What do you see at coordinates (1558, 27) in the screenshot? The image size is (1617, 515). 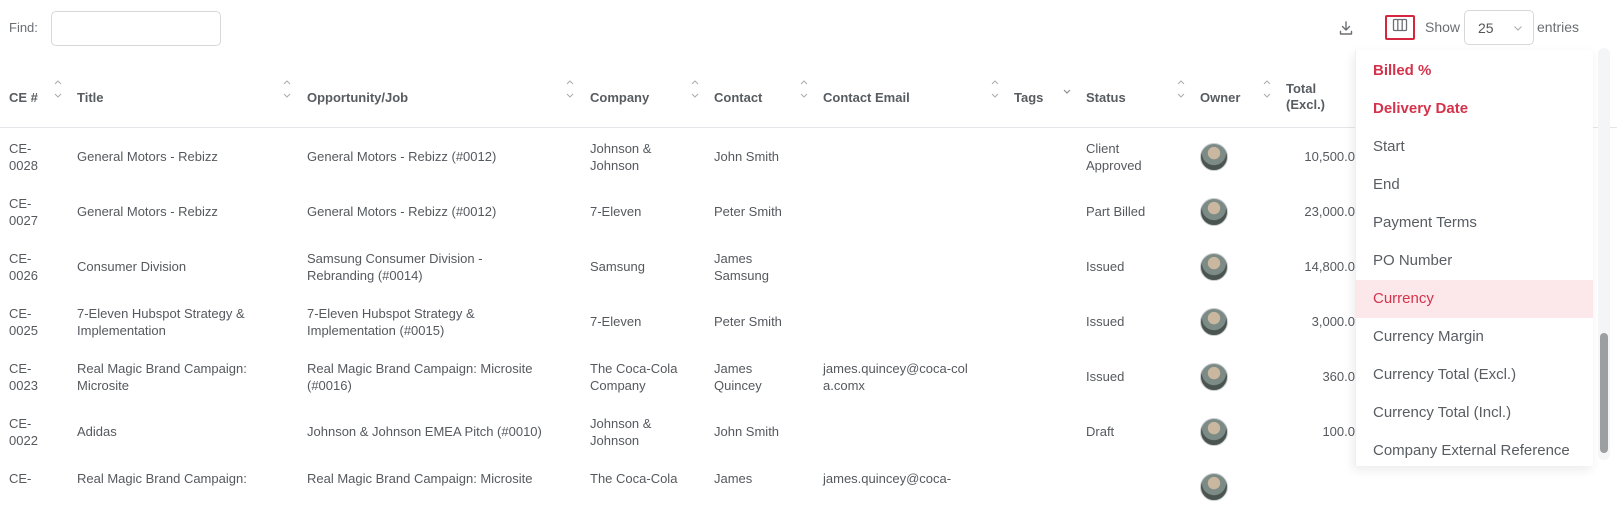 I see `entries-label: entries` at bounding box center [1558, 27].